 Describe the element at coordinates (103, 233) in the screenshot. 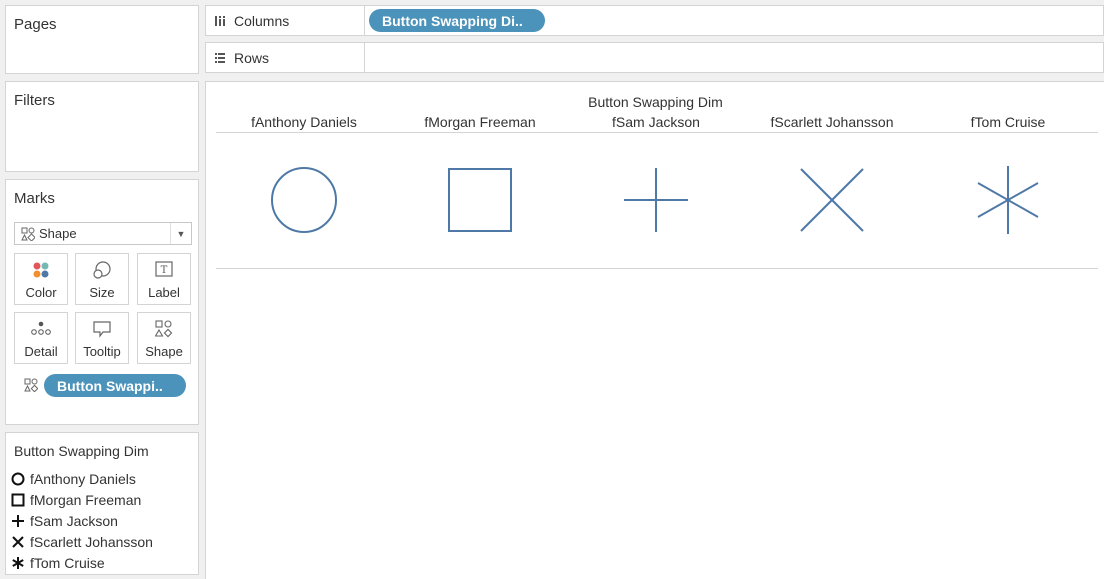

I see `mark-type-dropdown: Shape ▼` at that location.